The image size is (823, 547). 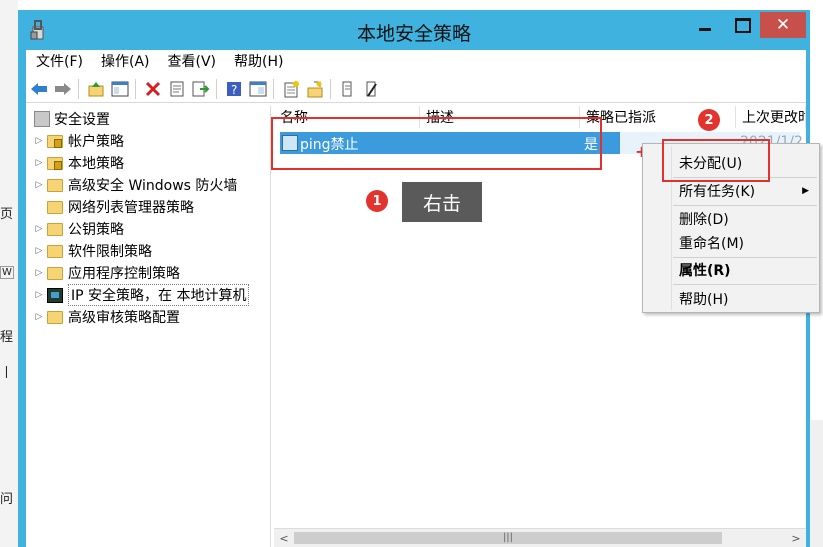 I want to click on tree-item-label: 应用程序控制策略, so click(x=124, y=274).